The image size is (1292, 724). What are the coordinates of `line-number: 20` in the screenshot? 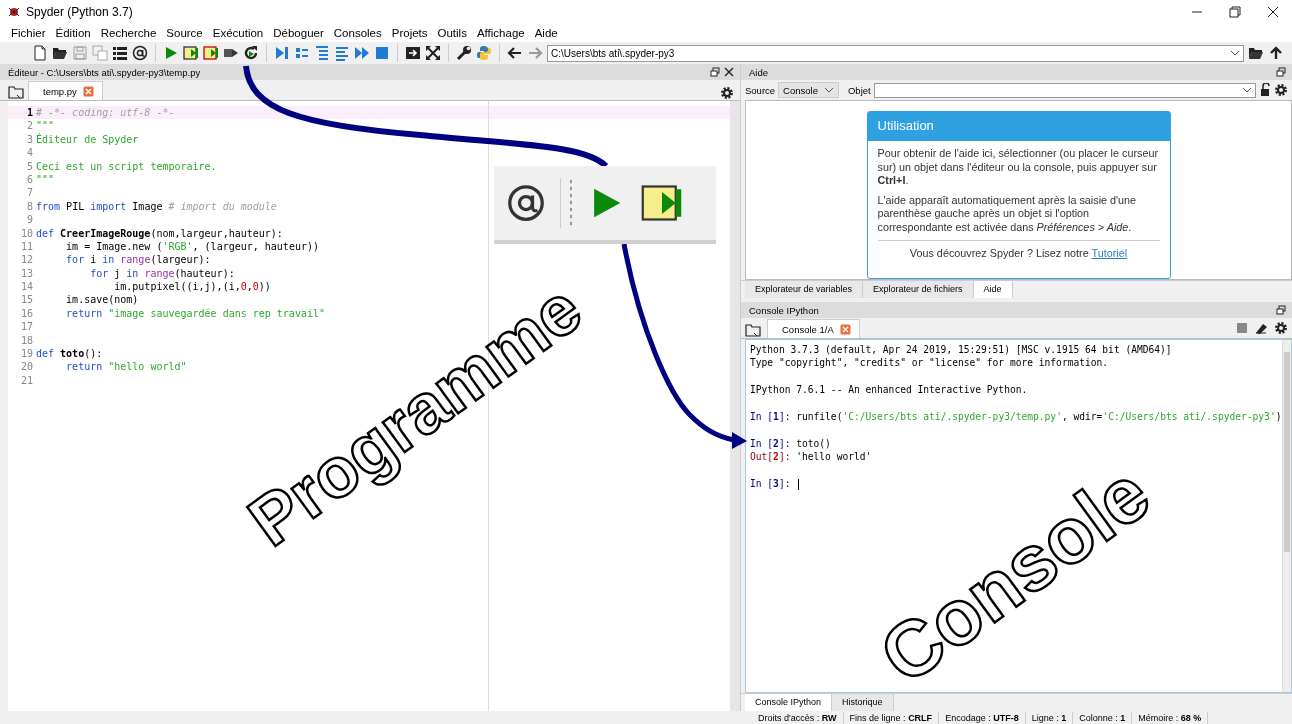 It's located at (26, 367).